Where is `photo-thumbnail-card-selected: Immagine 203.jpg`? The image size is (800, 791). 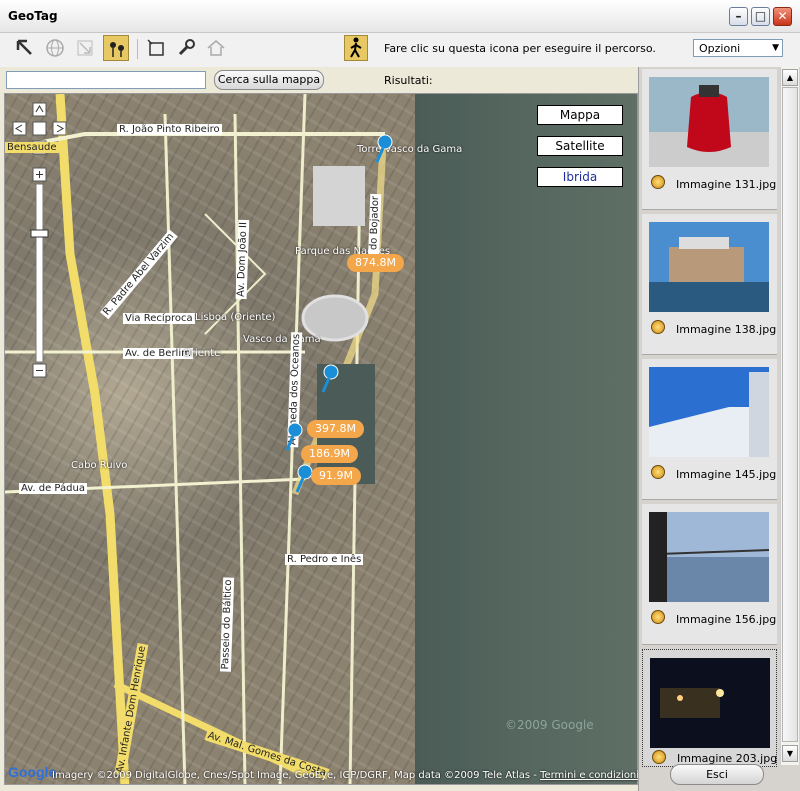 photo-thumbnail-card-selected: Immagine 203.jpg is located at coordinates (709, 708).